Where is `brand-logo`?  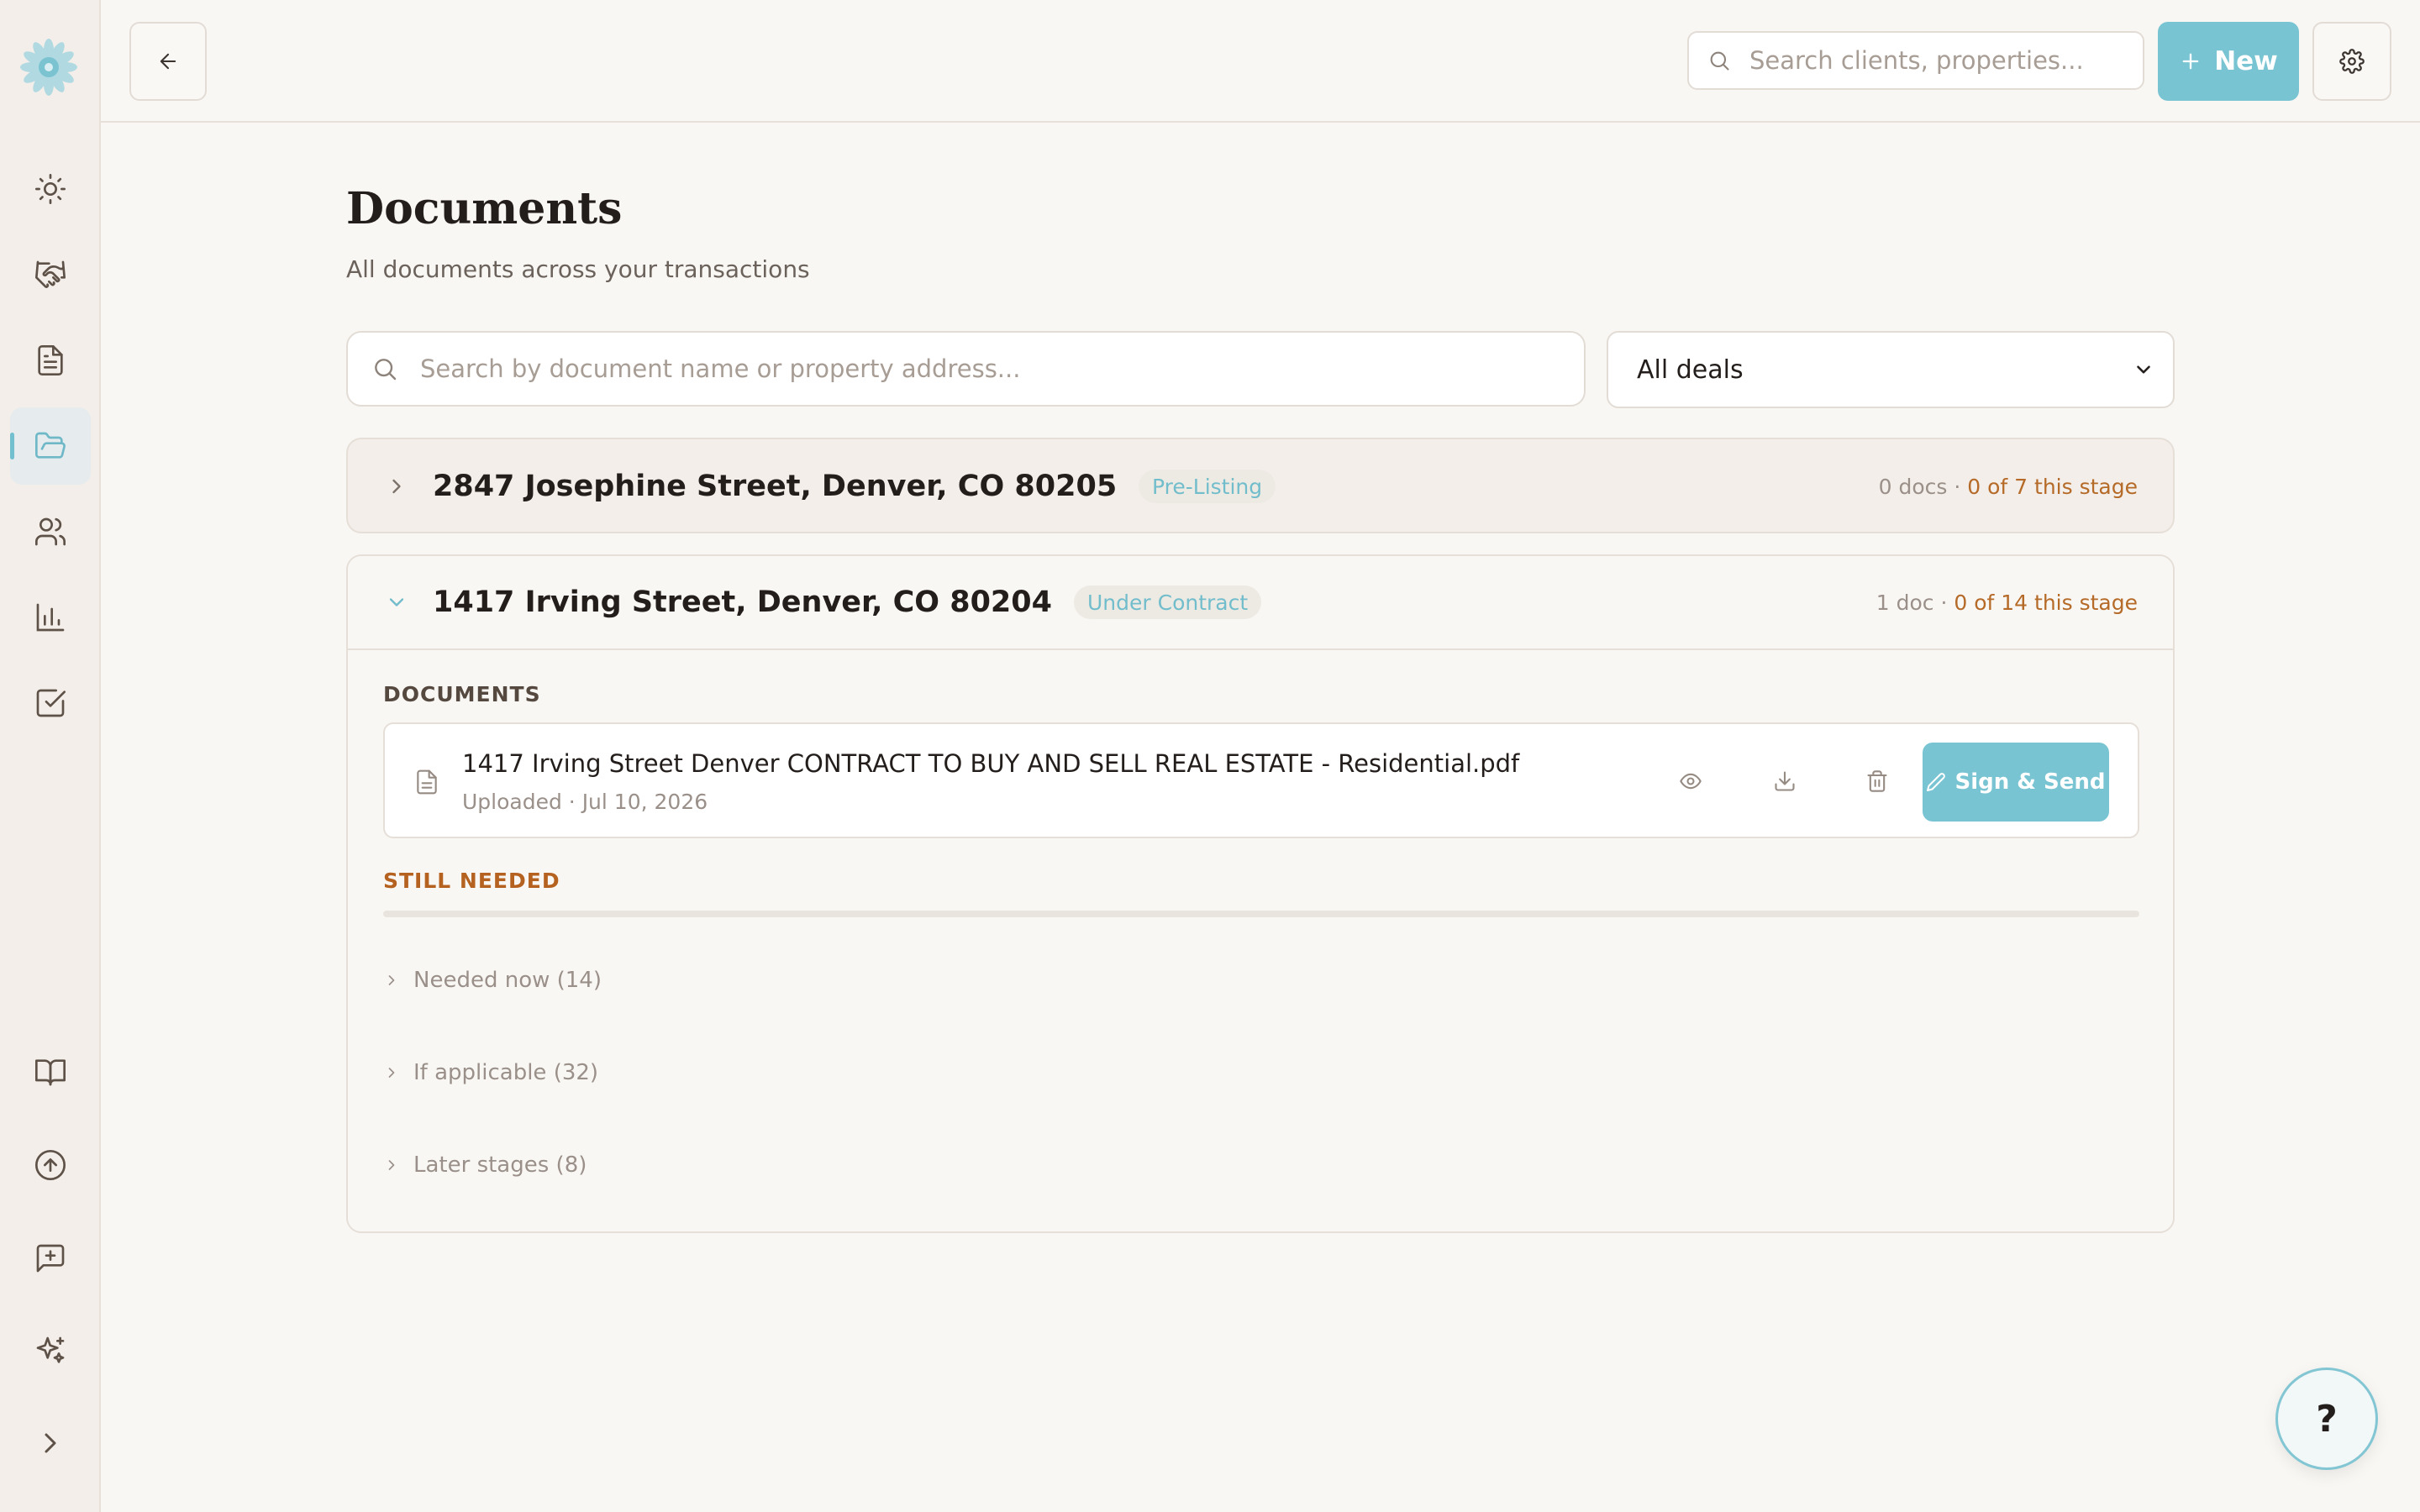 brand-logo is located at coordinates (49, 67).